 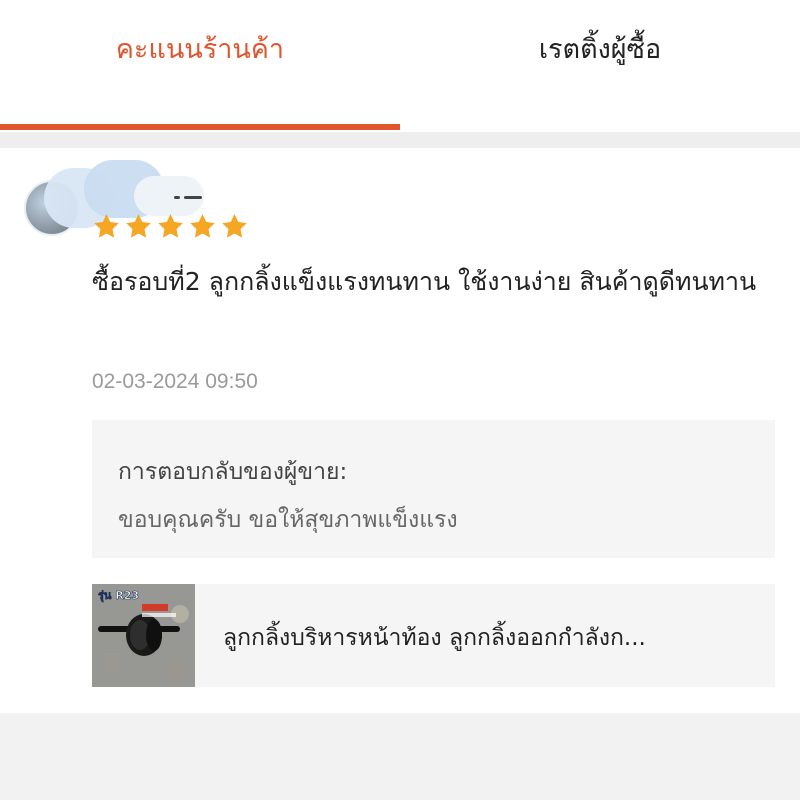 What do you see at coordinates (200, 127) in the screenshot?
I see `active-tab-indicator` at bounding box center [200, 127].